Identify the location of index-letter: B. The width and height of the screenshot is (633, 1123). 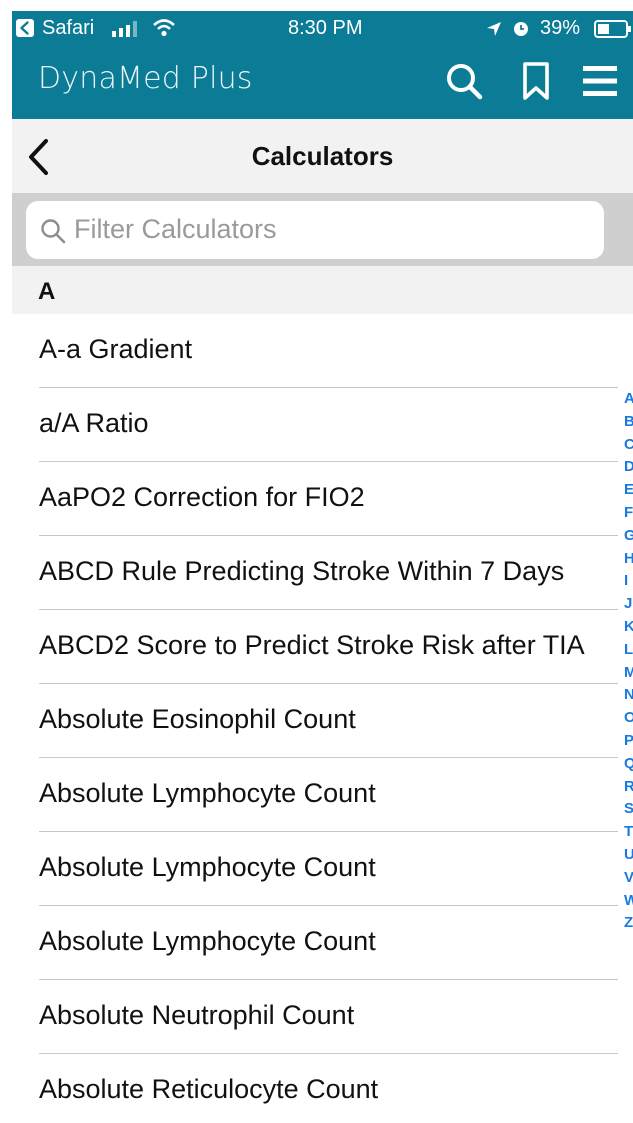
(628, 422).